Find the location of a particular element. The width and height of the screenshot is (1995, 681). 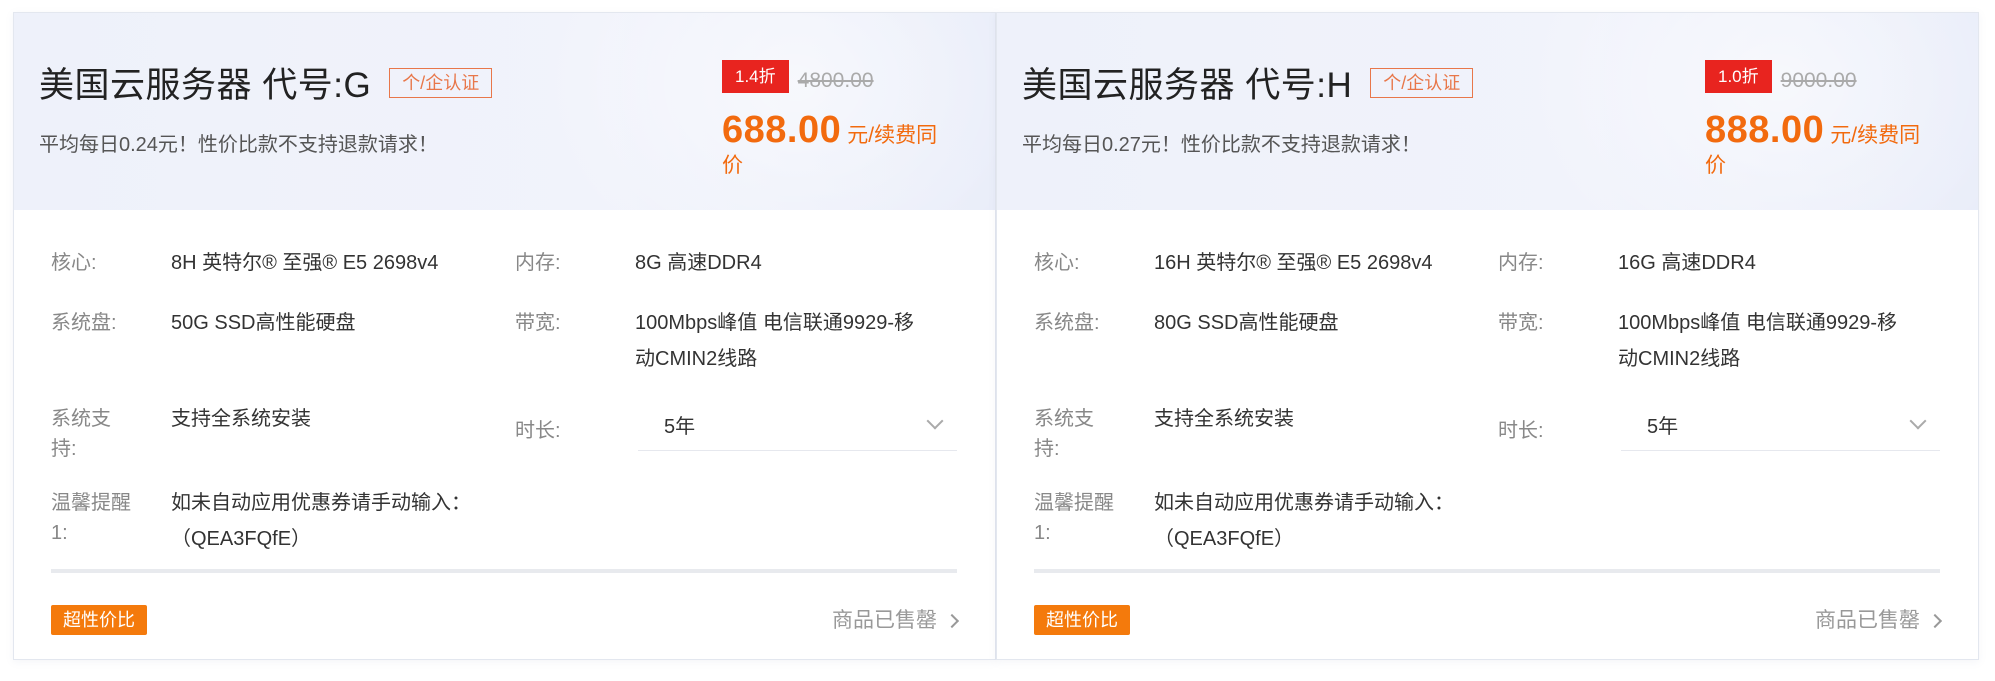

product-title: 美国云服务器 代号:H is located at coordinates (1187, 85).